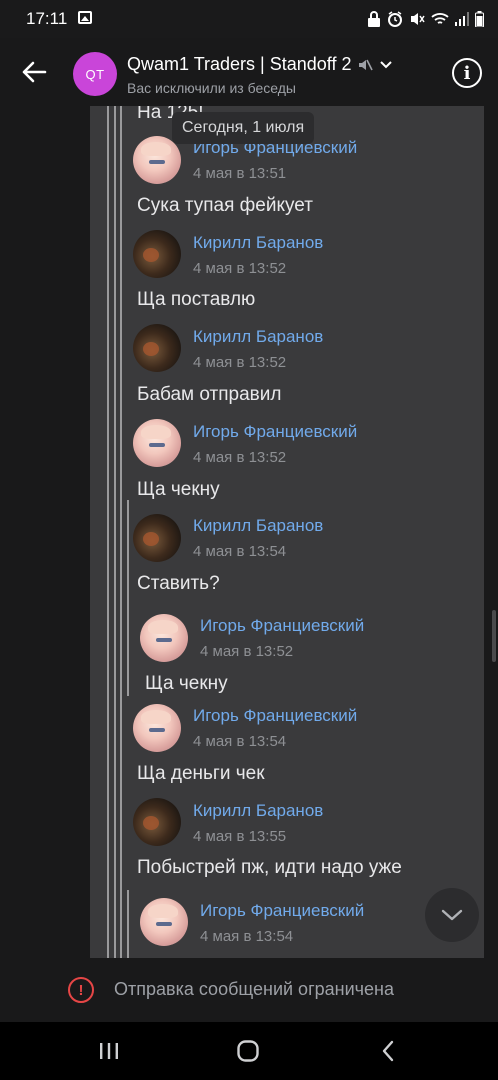 This screenshot has height=1080, width=498. I want to click on arrow-left-icon, so click(34, 72).